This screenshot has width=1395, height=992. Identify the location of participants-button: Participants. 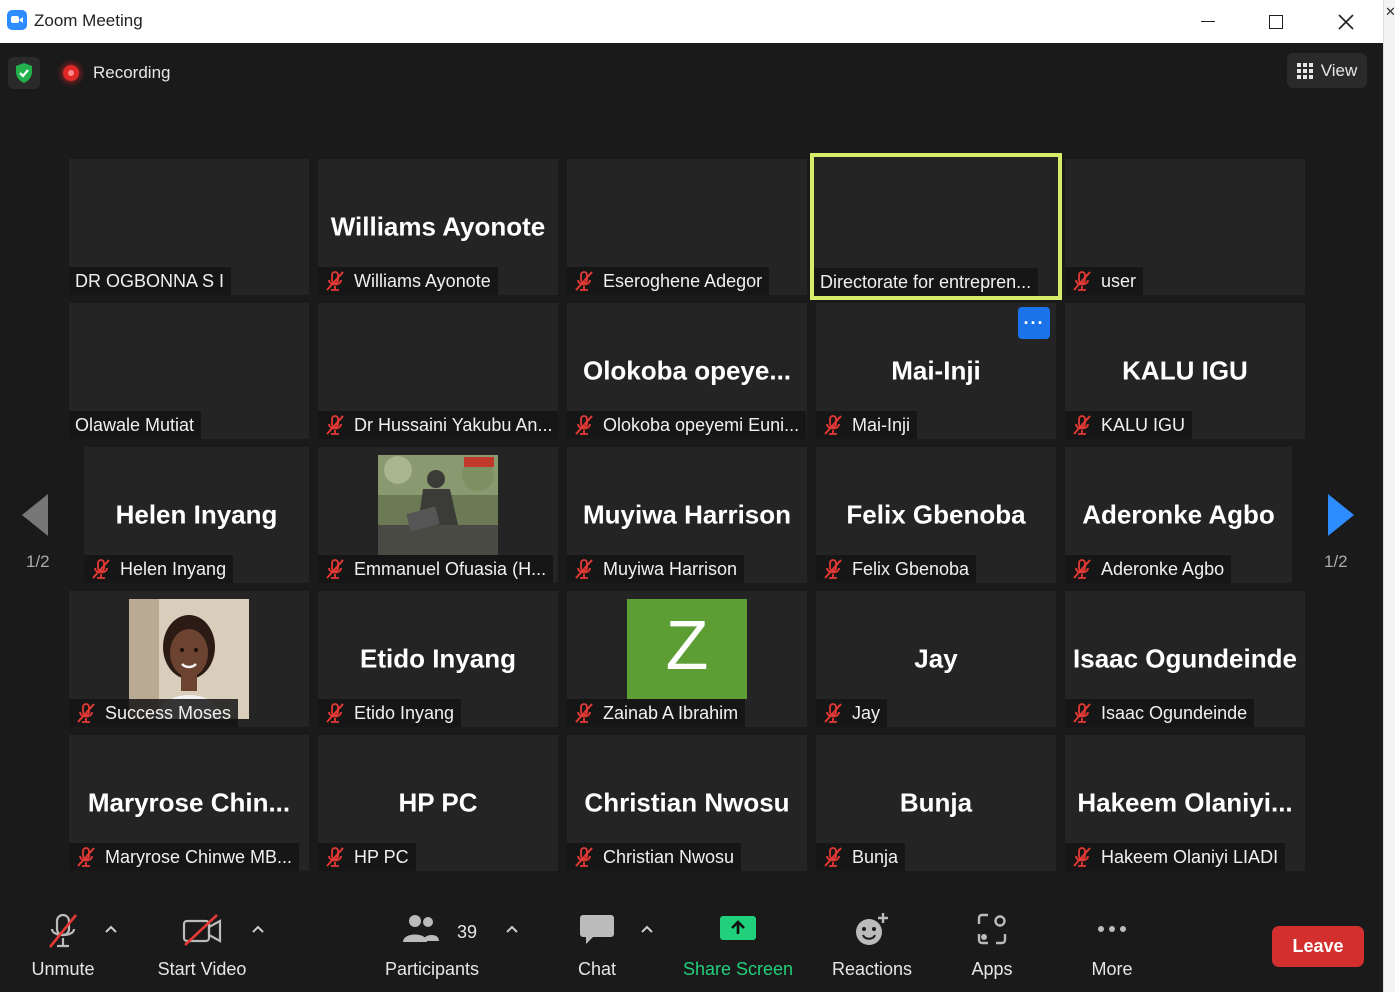
(432, 945).